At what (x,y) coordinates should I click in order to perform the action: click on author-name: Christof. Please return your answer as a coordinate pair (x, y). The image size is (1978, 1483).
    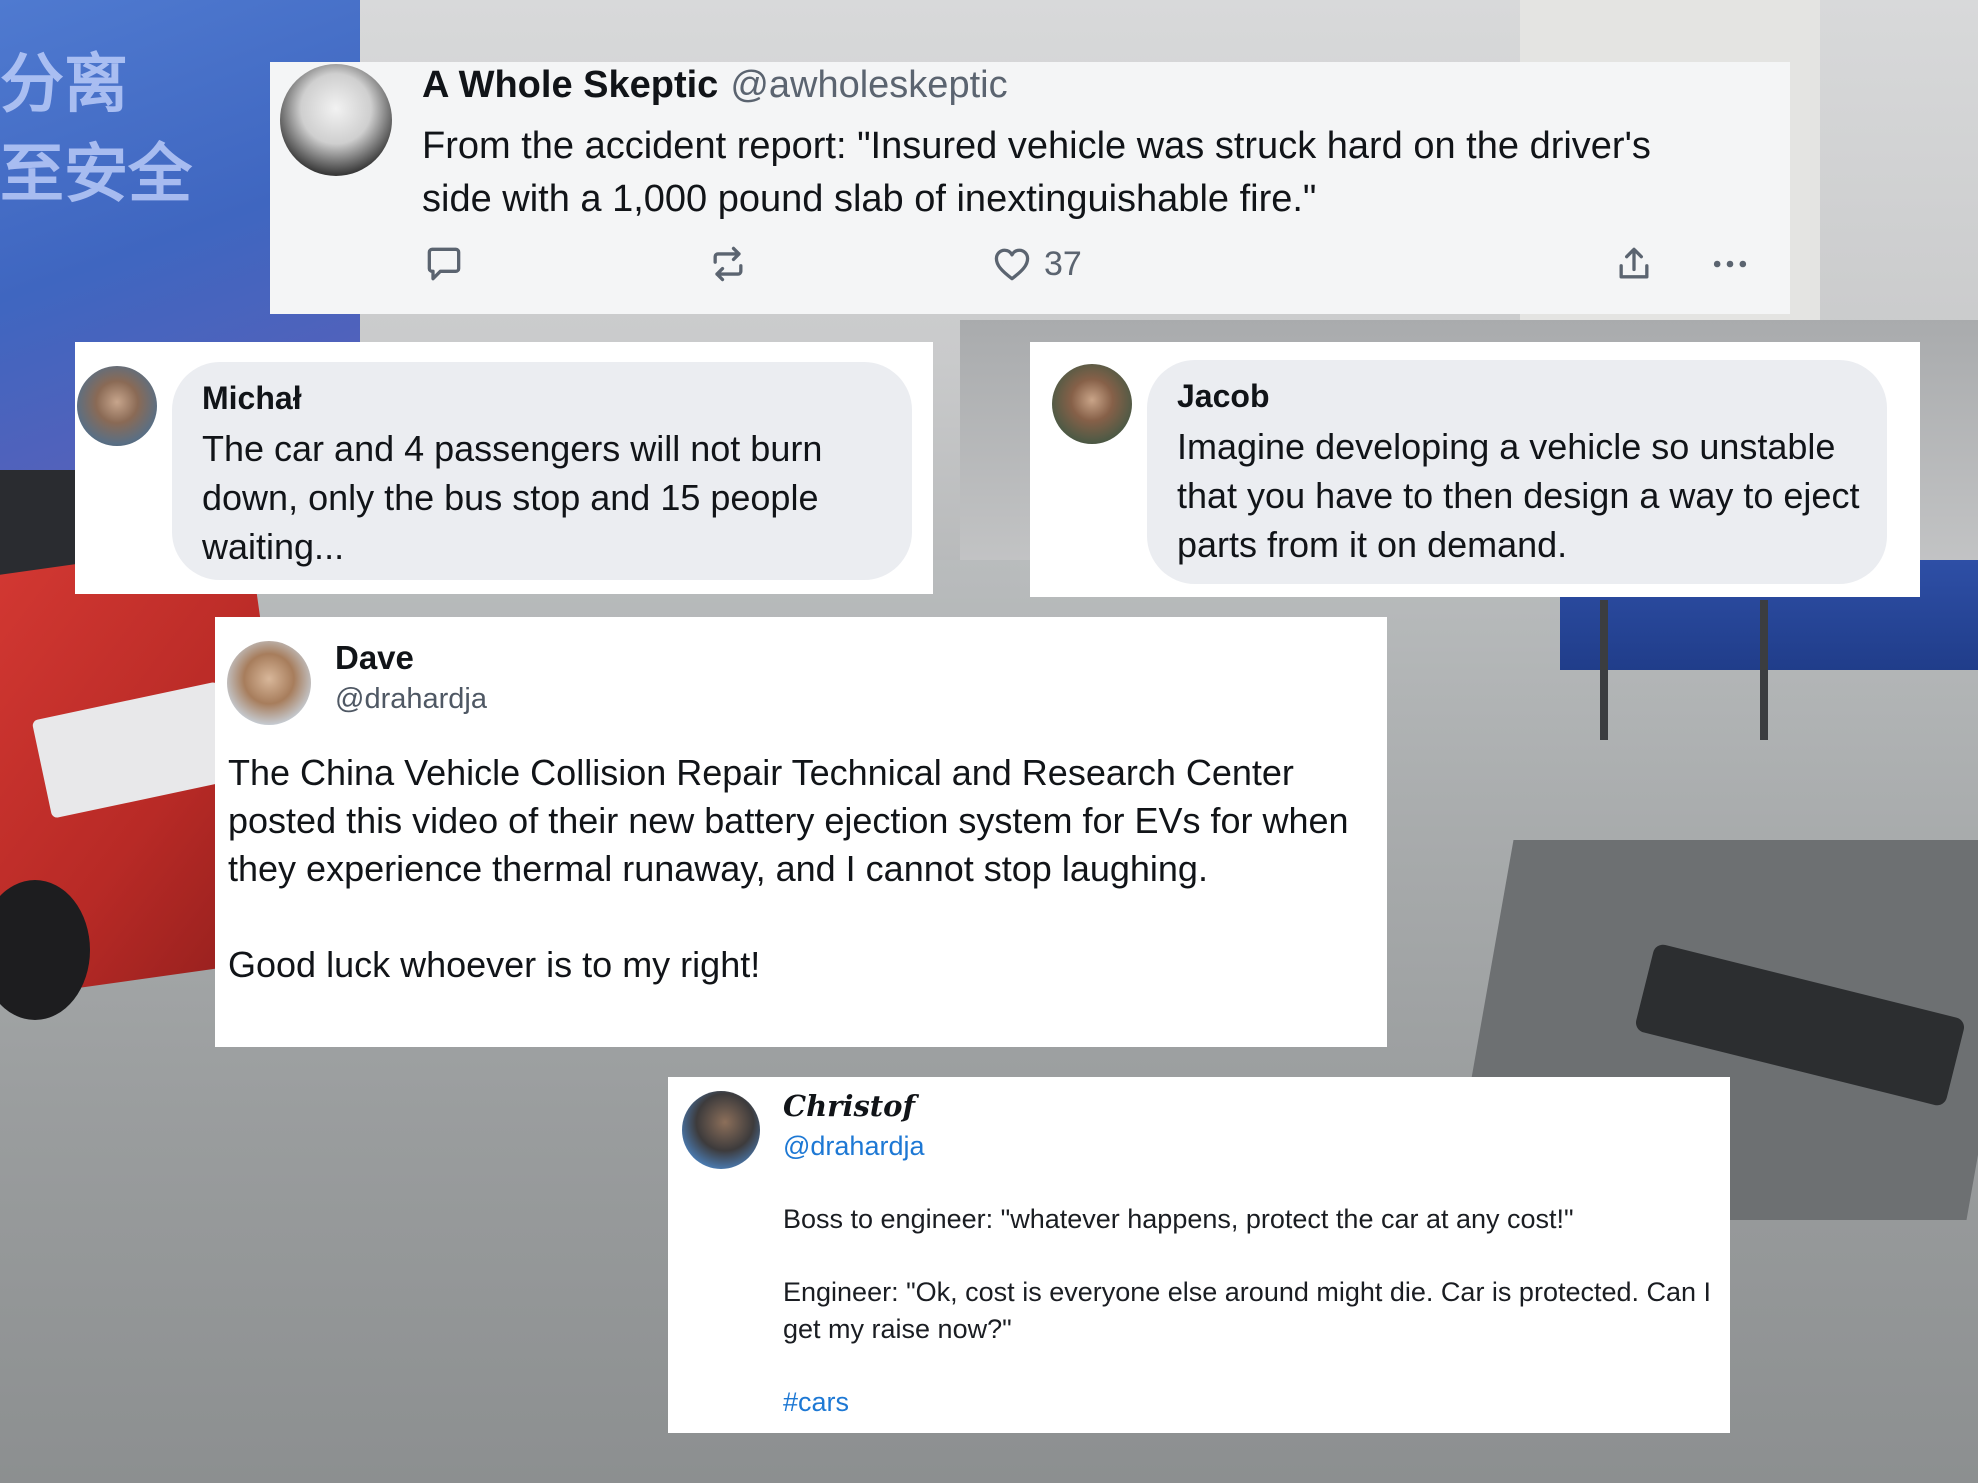
    Looking at the image, I should click on (849, 1106).